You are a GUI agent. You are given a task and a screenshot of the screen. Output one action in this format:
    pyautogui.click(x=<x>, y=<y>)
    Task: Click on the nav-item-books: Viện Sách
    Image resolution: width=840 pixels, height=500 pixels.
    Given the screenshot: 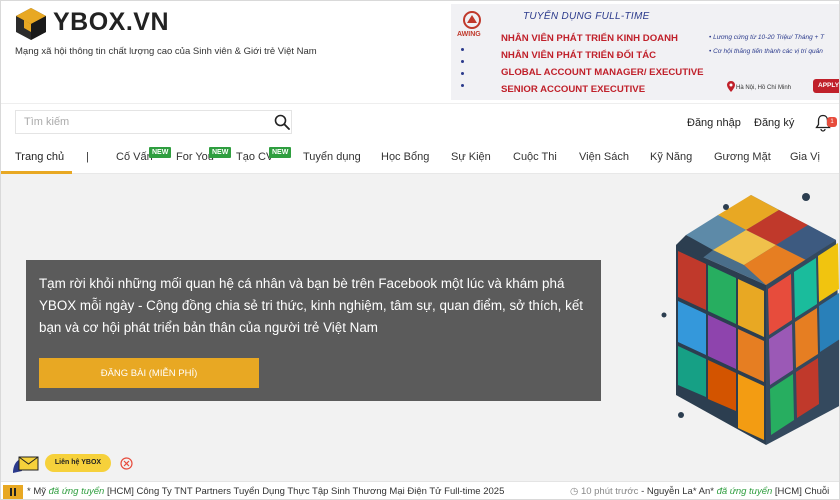 What is the action you would take?
    pyautogui.click(x=604, y=157)
    